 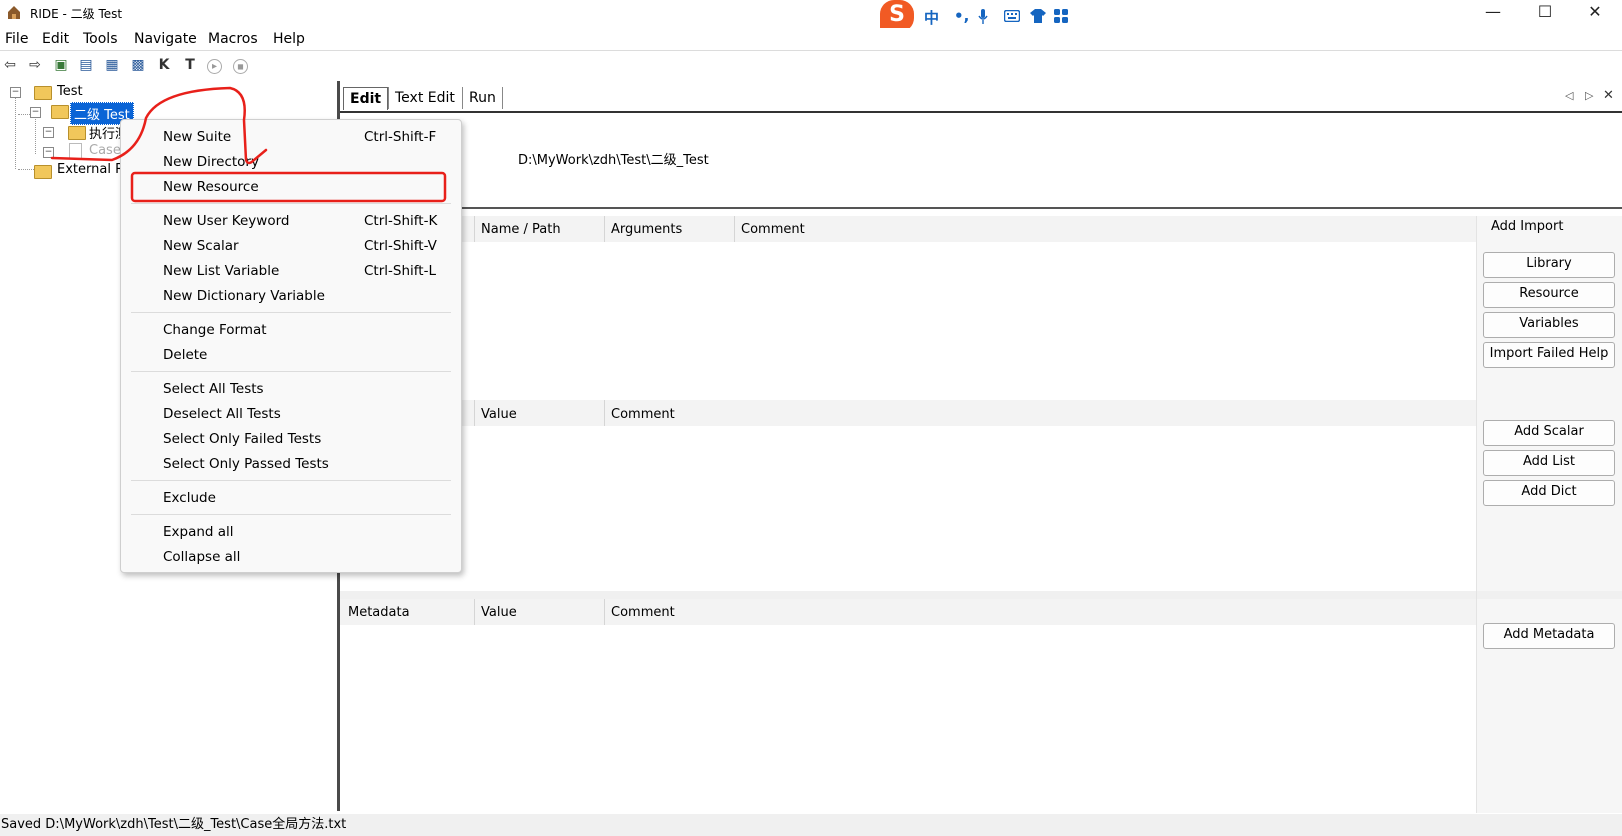 I want to click on highlight-box, so click(x=288, y=187).